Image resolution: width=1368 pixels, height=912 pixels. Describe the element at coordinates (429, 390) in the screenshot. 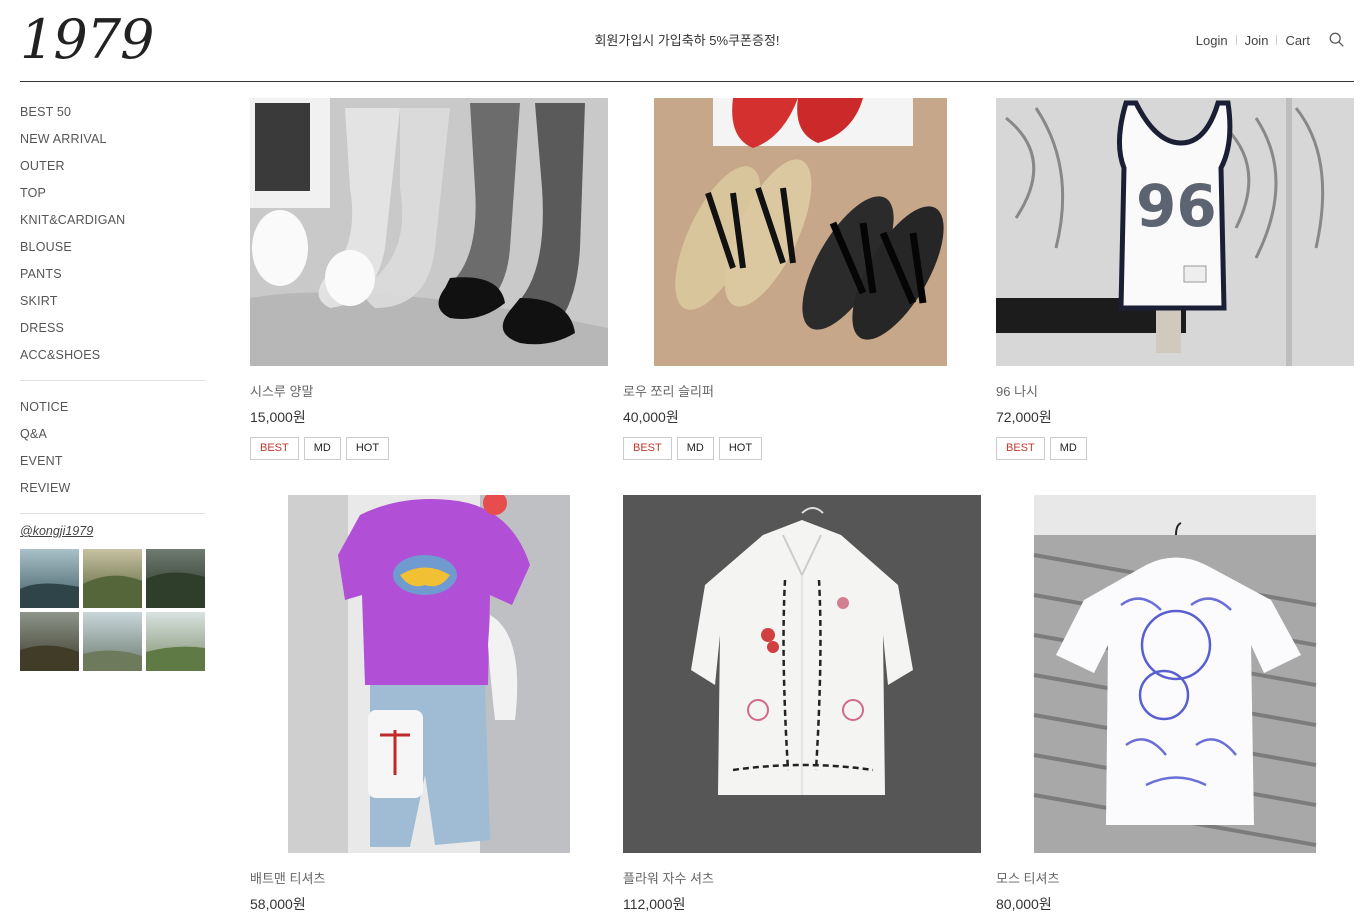

I see `product-name: 시스루 양말` at that location.